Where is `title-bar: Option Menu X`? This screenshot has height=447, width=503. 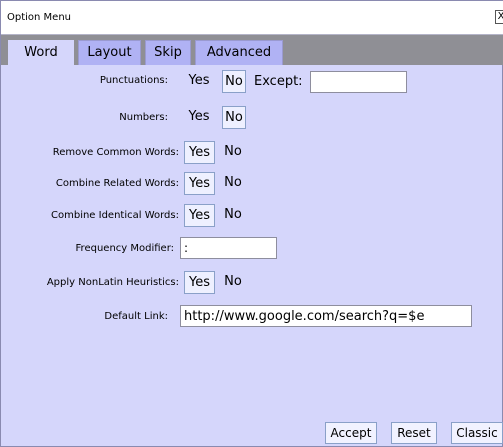
title-bar: Option Menu X is located at coordinates (252, 18).